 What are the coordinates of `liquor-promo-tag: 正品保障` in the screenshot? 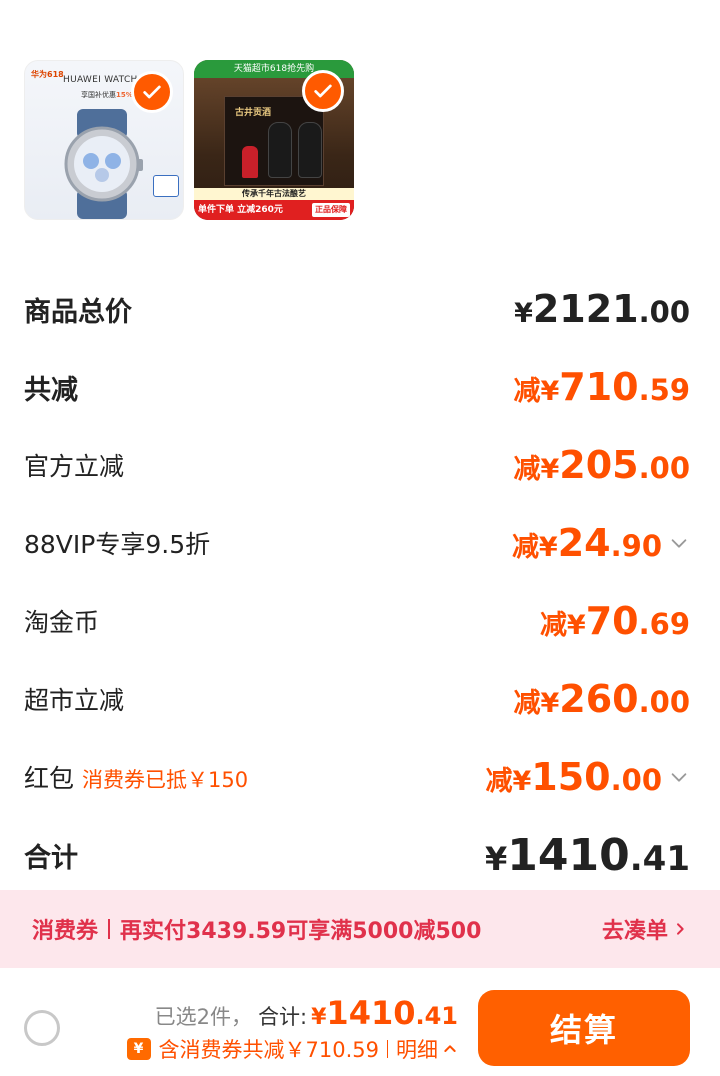 It's located at (331, 210).